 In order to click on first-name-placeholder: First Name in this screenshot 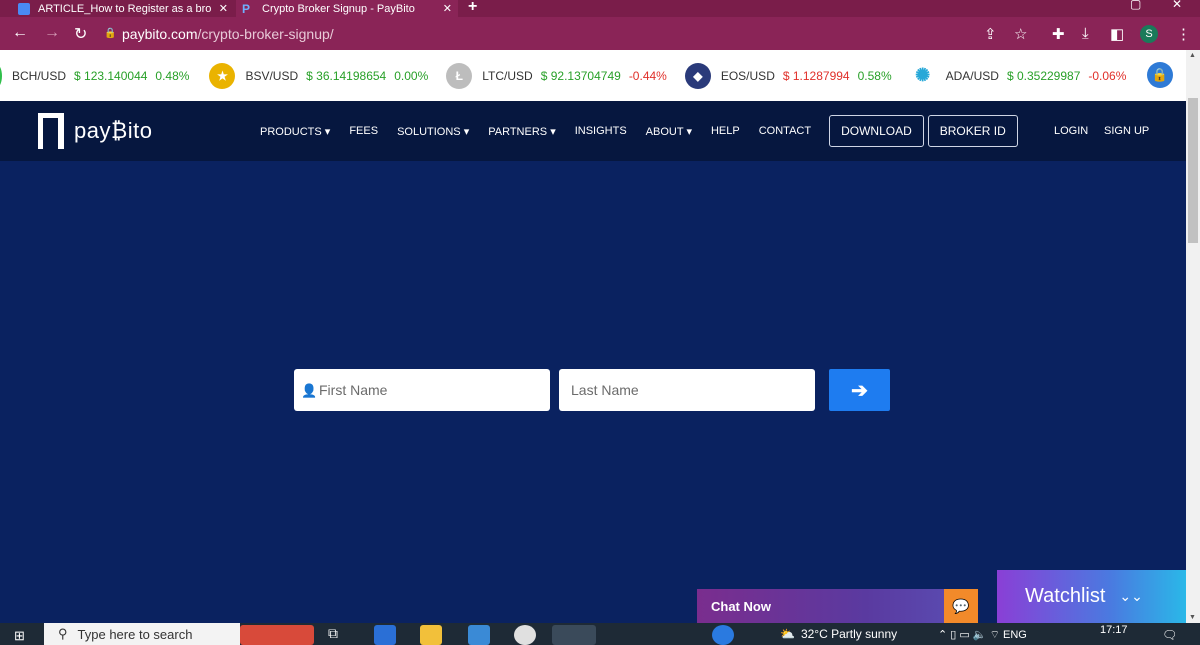, I will do `click(353, 390)`.